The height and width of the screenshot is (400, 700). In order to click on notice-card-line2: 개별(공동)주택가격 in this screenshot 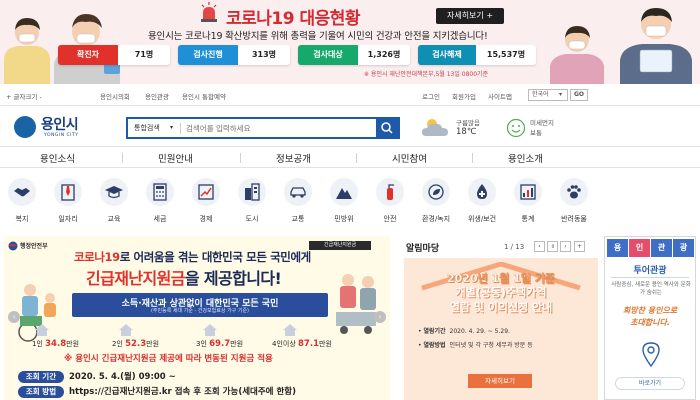, I will do `click(501, 292)`.